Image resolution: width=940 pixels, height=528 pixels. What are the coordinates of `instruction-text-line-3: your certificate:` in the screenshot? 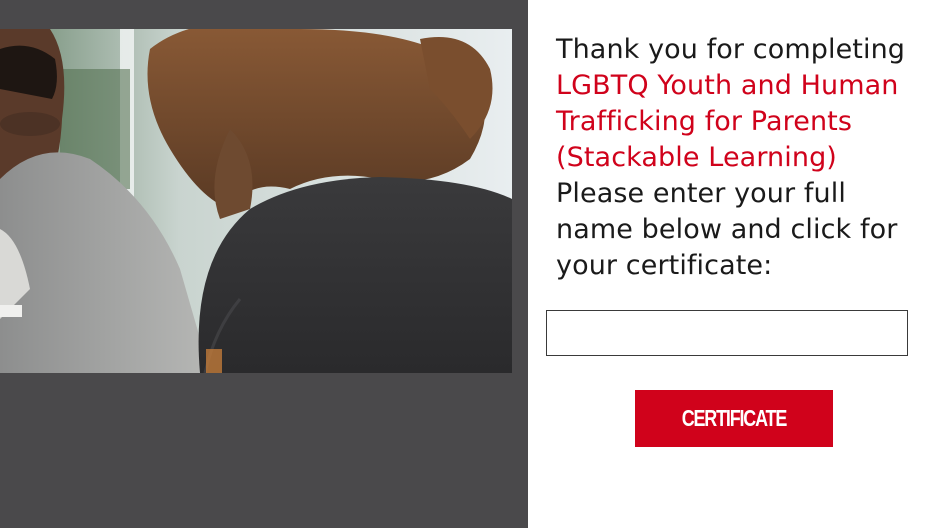 It's located at (664, 265).